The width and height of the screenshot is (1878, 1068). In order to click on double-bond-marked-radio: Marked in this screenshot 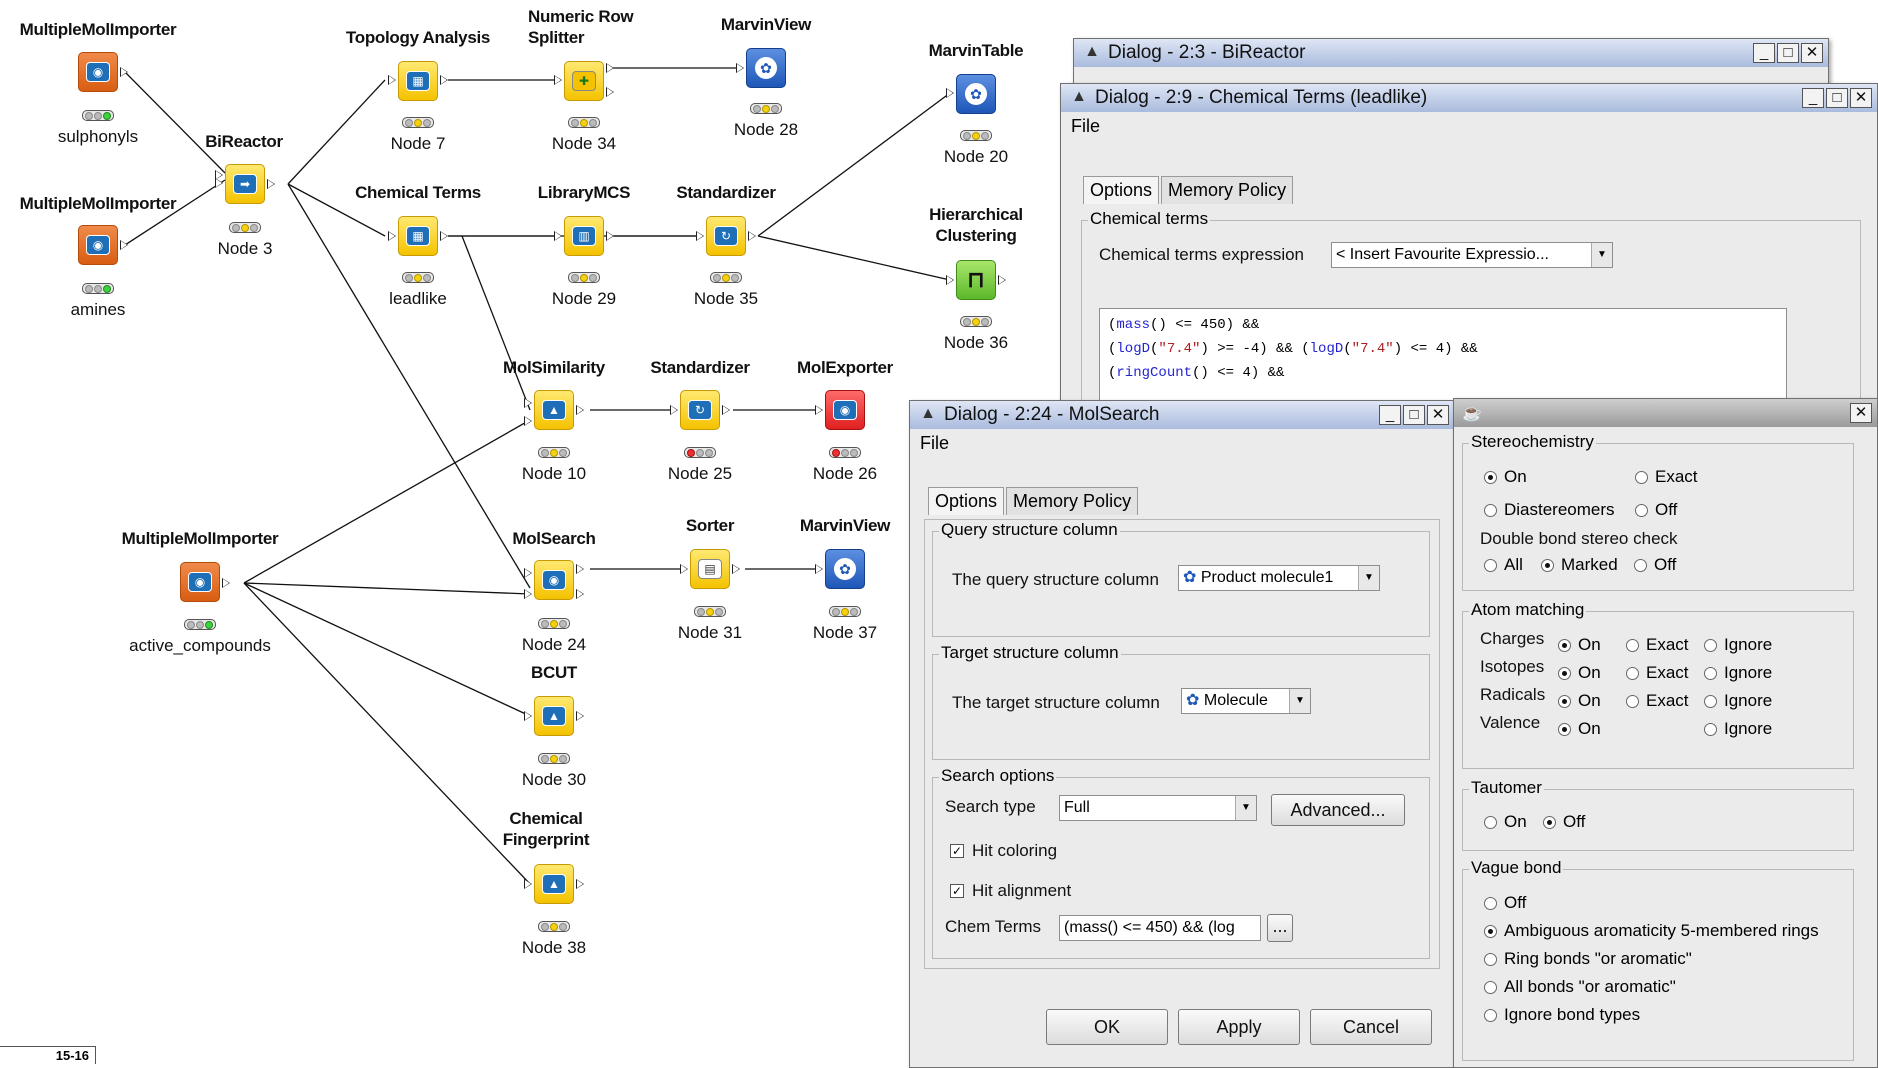, I will do `click(1579, 565)`.